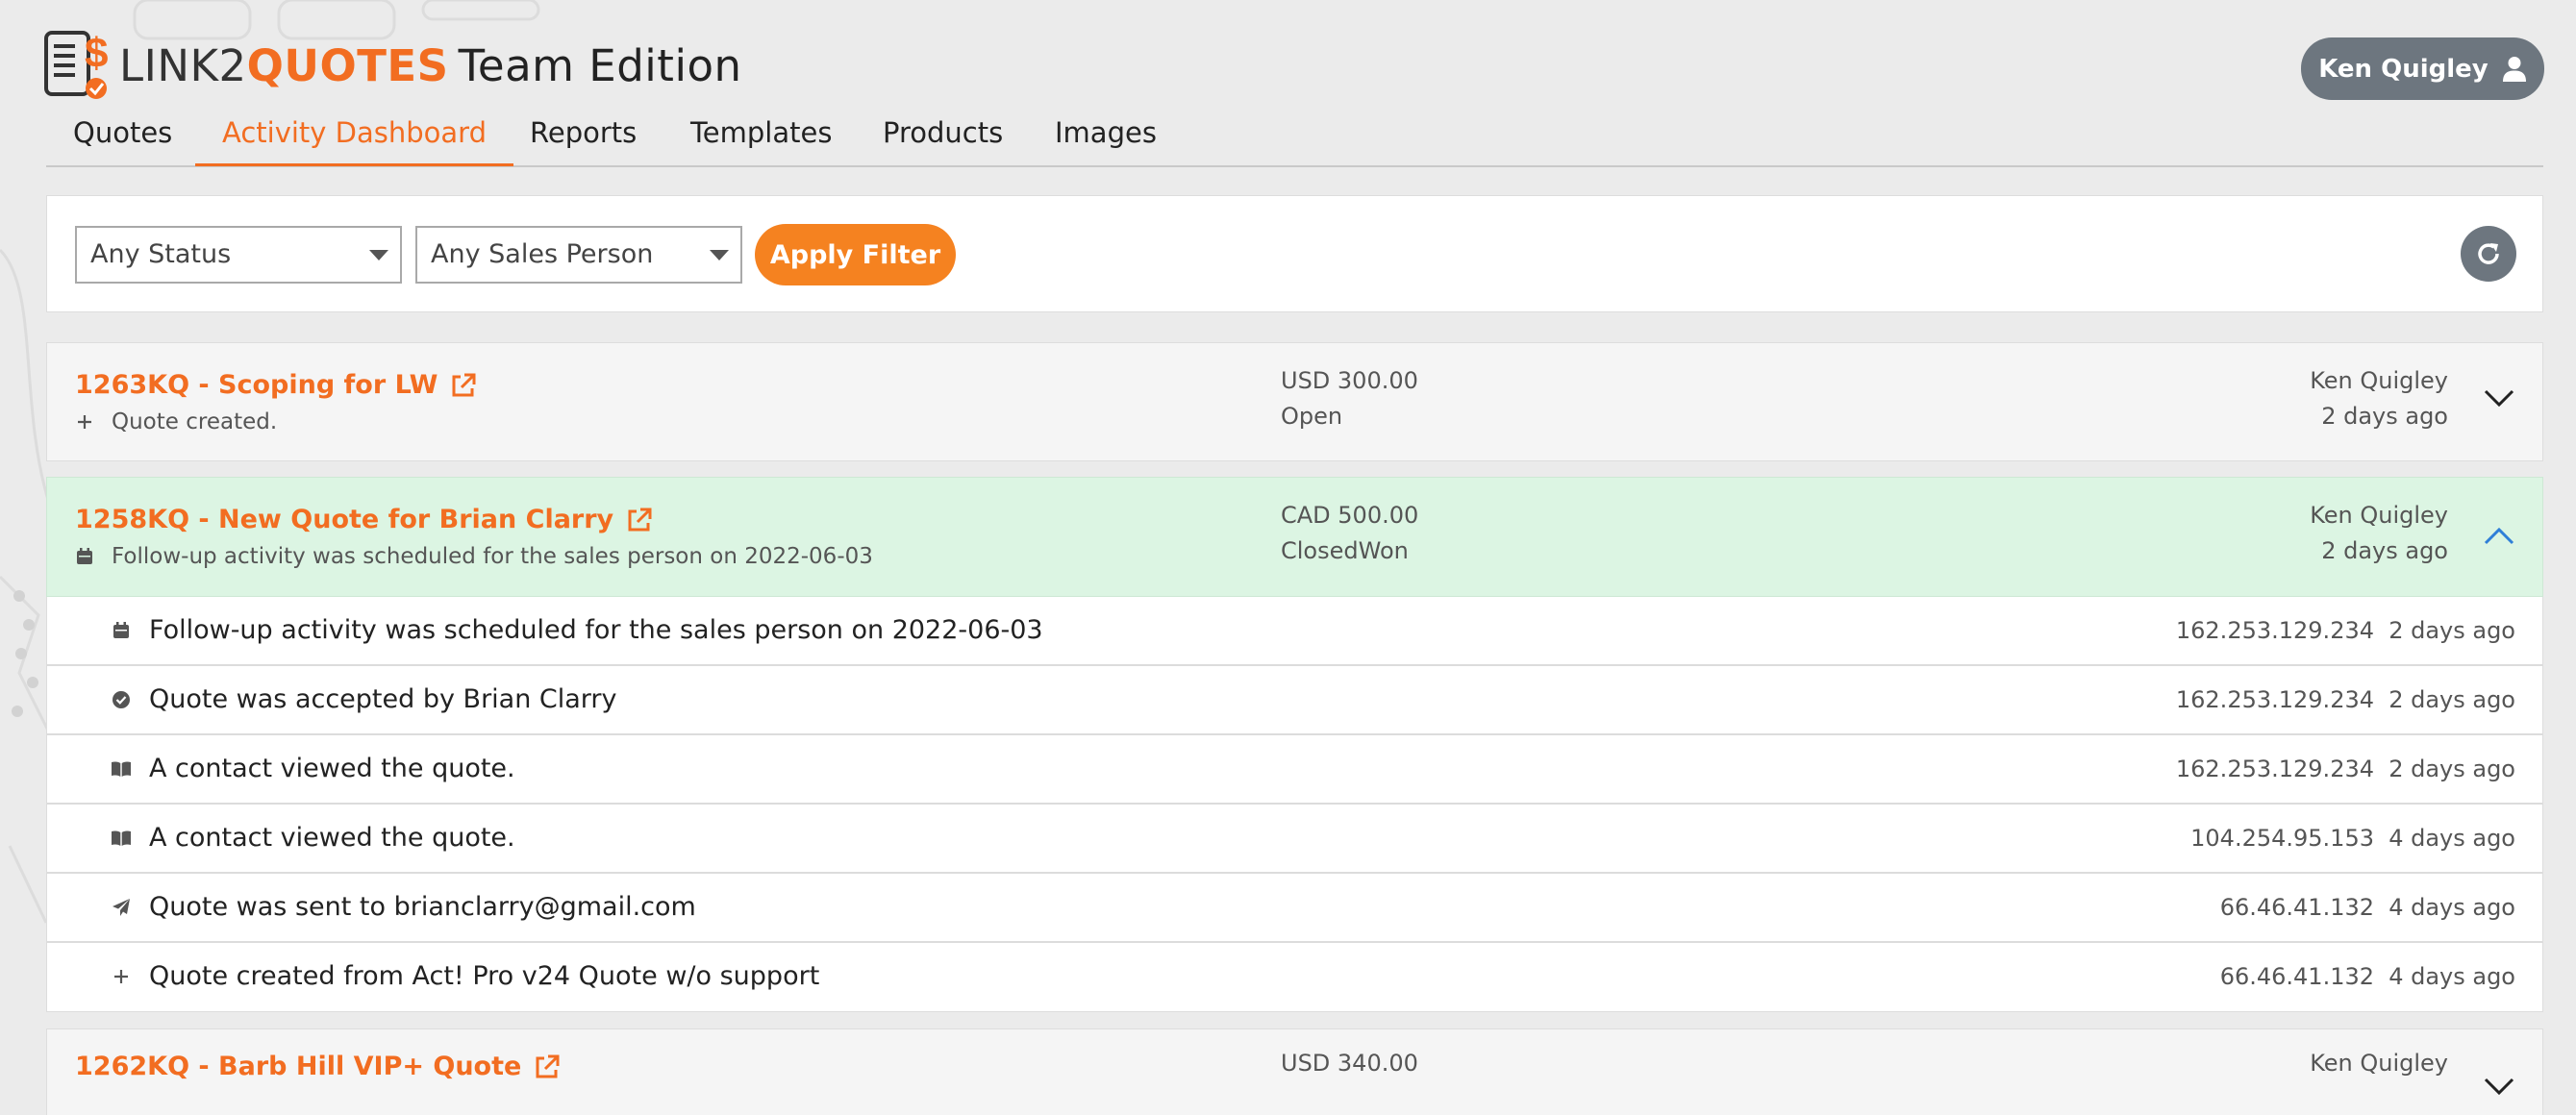 The width and height of the screenshot is (2576, 1115). I want to click on filter-bar: Any Status Any Sales Person Apply Filter, so click(1294, 253).